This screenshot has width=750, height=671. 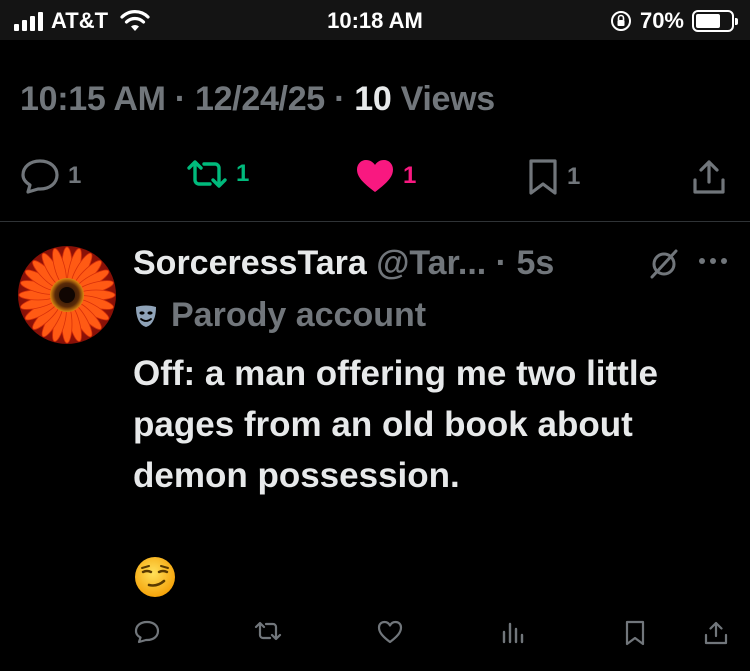 I want to click on reply-header: SorceressTara @Tar... · 5s, so click(x=343, y=263).